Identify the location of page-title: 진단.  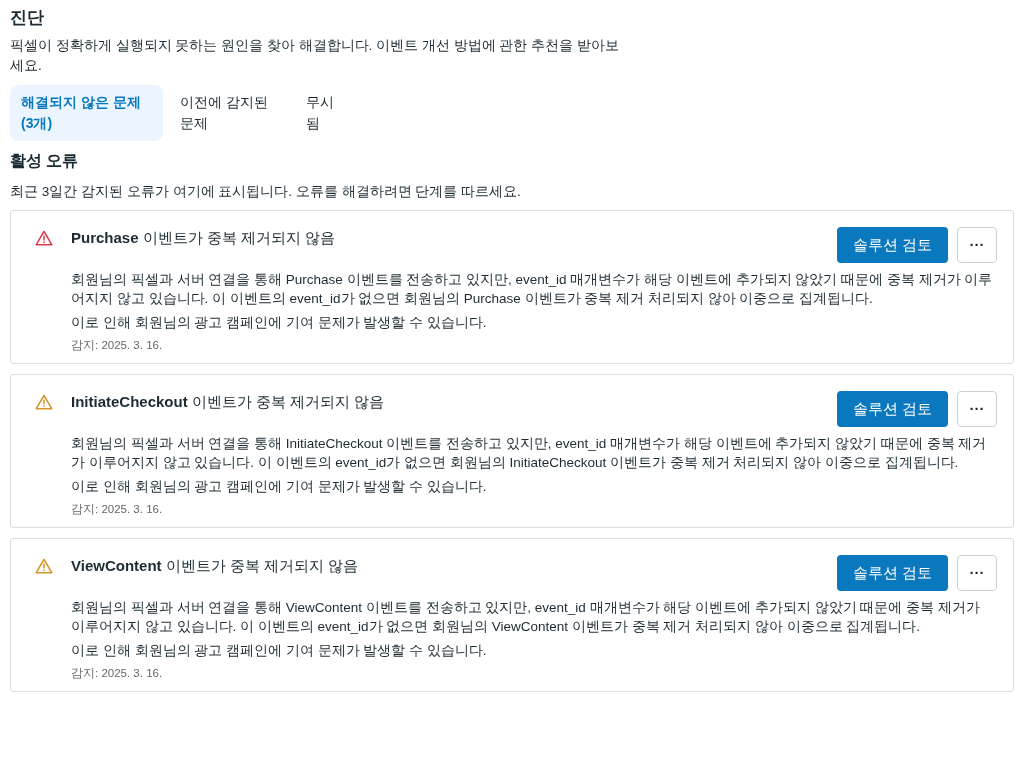
(27, 18).